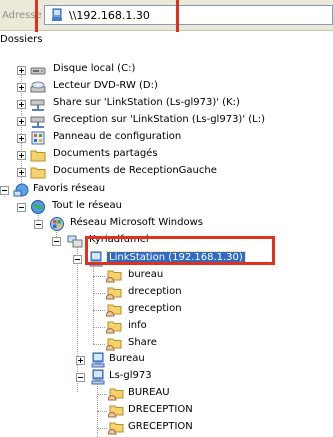  Describe the element at coordinates (166, 155) in the screenshot. I see `tree-item: Documents partagés` at that location.